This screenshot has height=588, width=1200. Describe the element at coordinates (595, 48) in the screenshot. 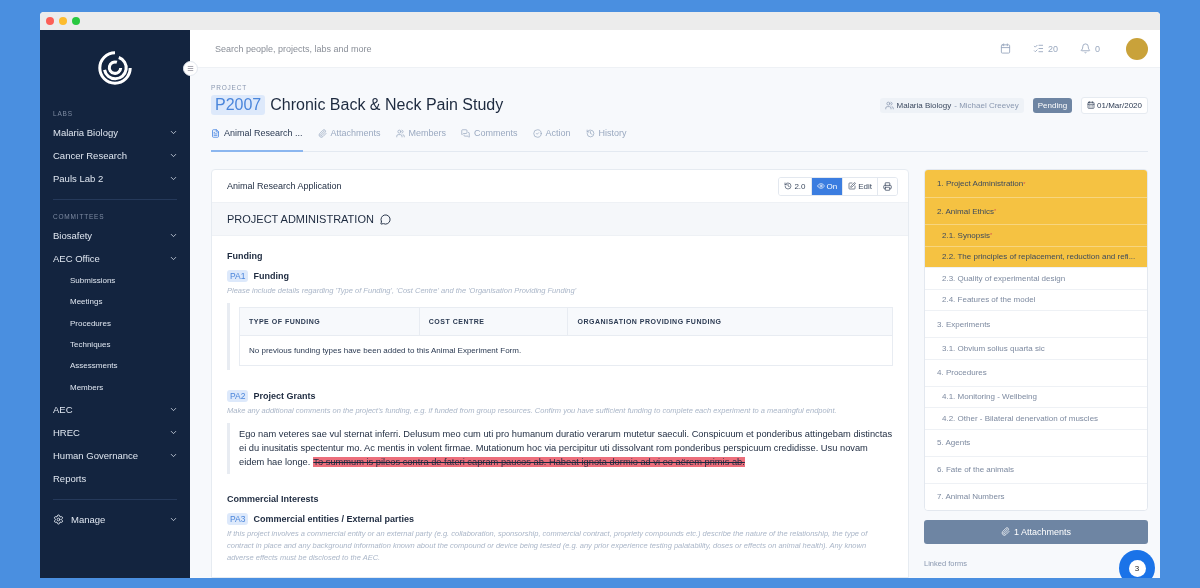

I see `search-field: Search people, projects, labs and more` at that location.